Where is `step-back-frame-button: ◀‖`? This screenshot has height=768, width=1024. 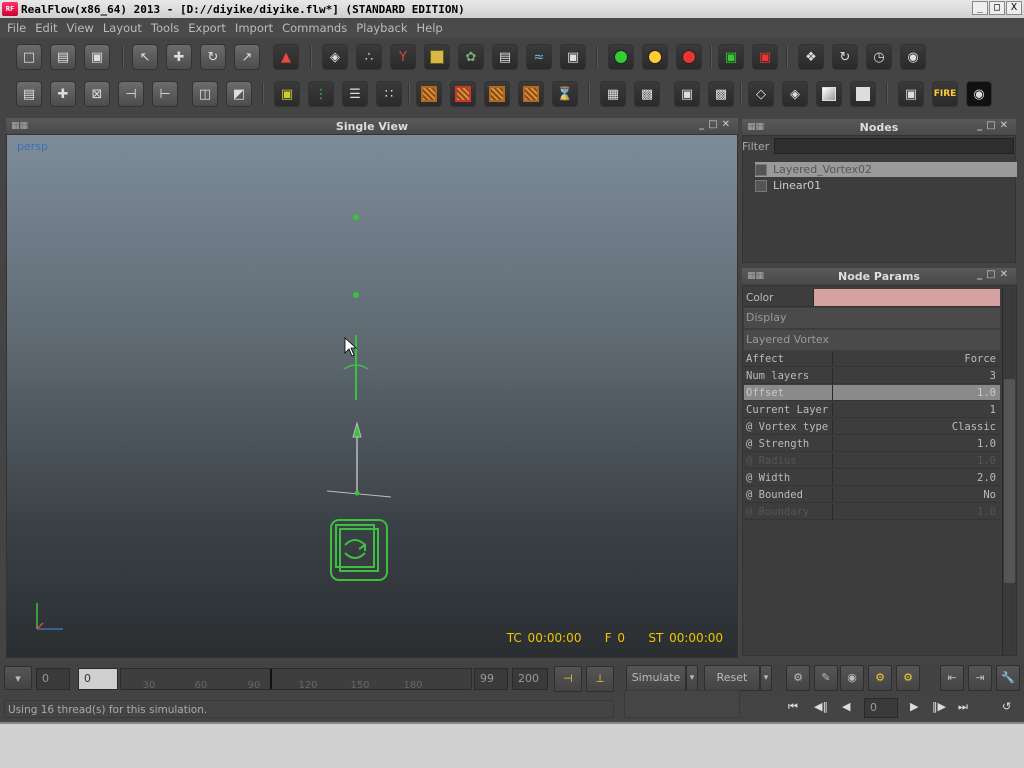 step-back-frame-button: ◀‖ is located at coordinates (821, 706).